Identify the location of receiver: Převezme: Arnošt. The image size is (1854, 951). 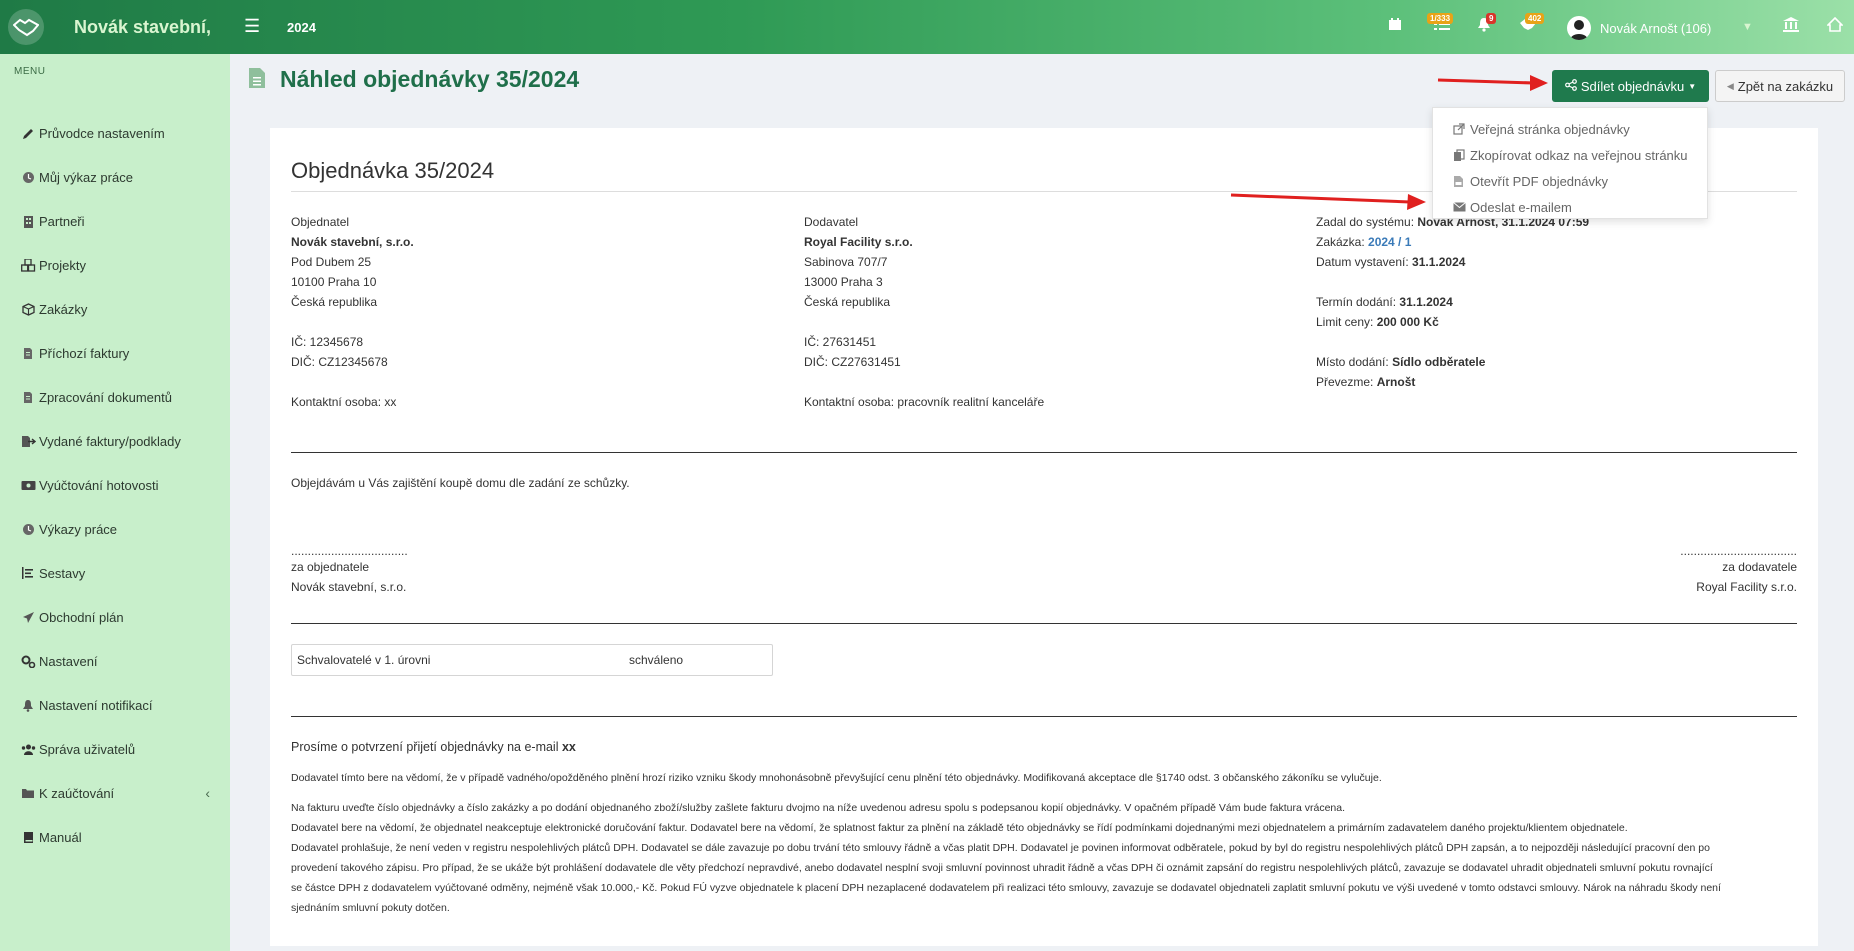
(1526, 382).